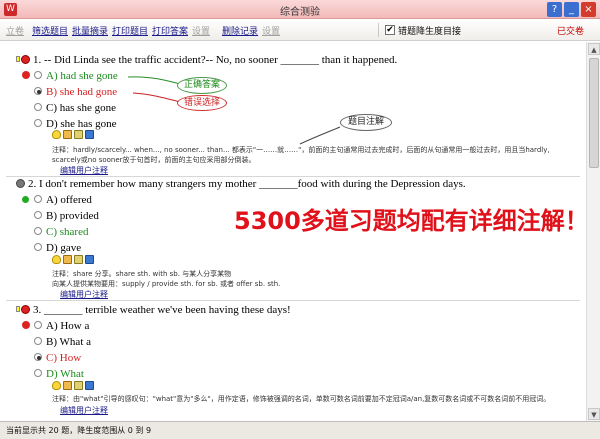 This screenshot has height=439, width=600. Describe the element at coordinates (201, 30) in the screenshot. I see `toolbar-item-settings: 设置` at that location.